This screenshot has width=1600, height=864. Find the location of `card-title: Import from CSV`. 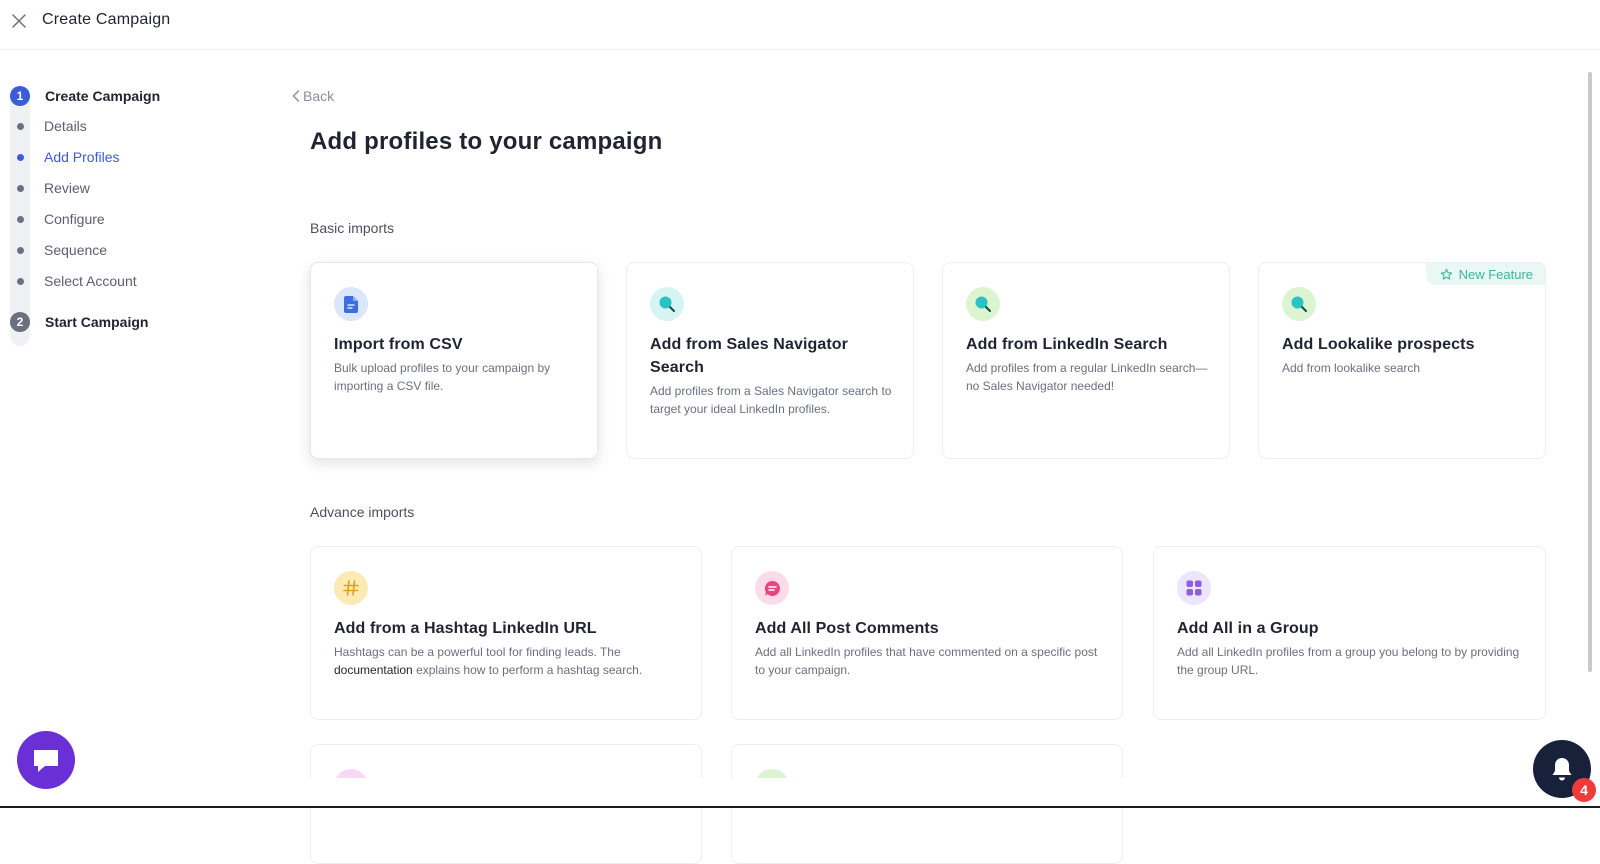

card-title: Import from CSV is located at coordinates (398, 344).